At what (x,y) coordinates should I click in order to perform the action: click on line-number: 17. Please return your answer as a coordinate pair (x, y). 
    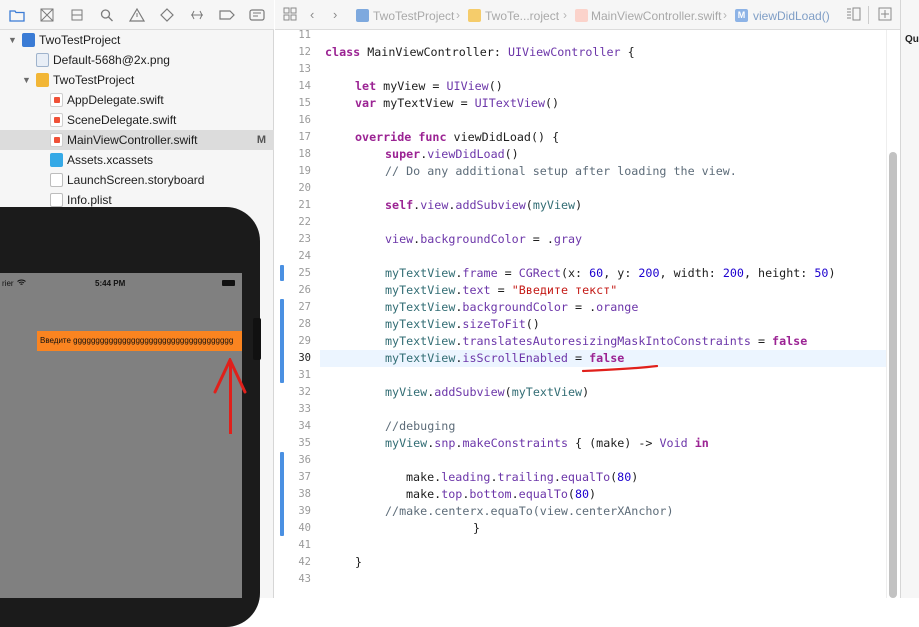
    Looking at the image, I should click on (293, 137).